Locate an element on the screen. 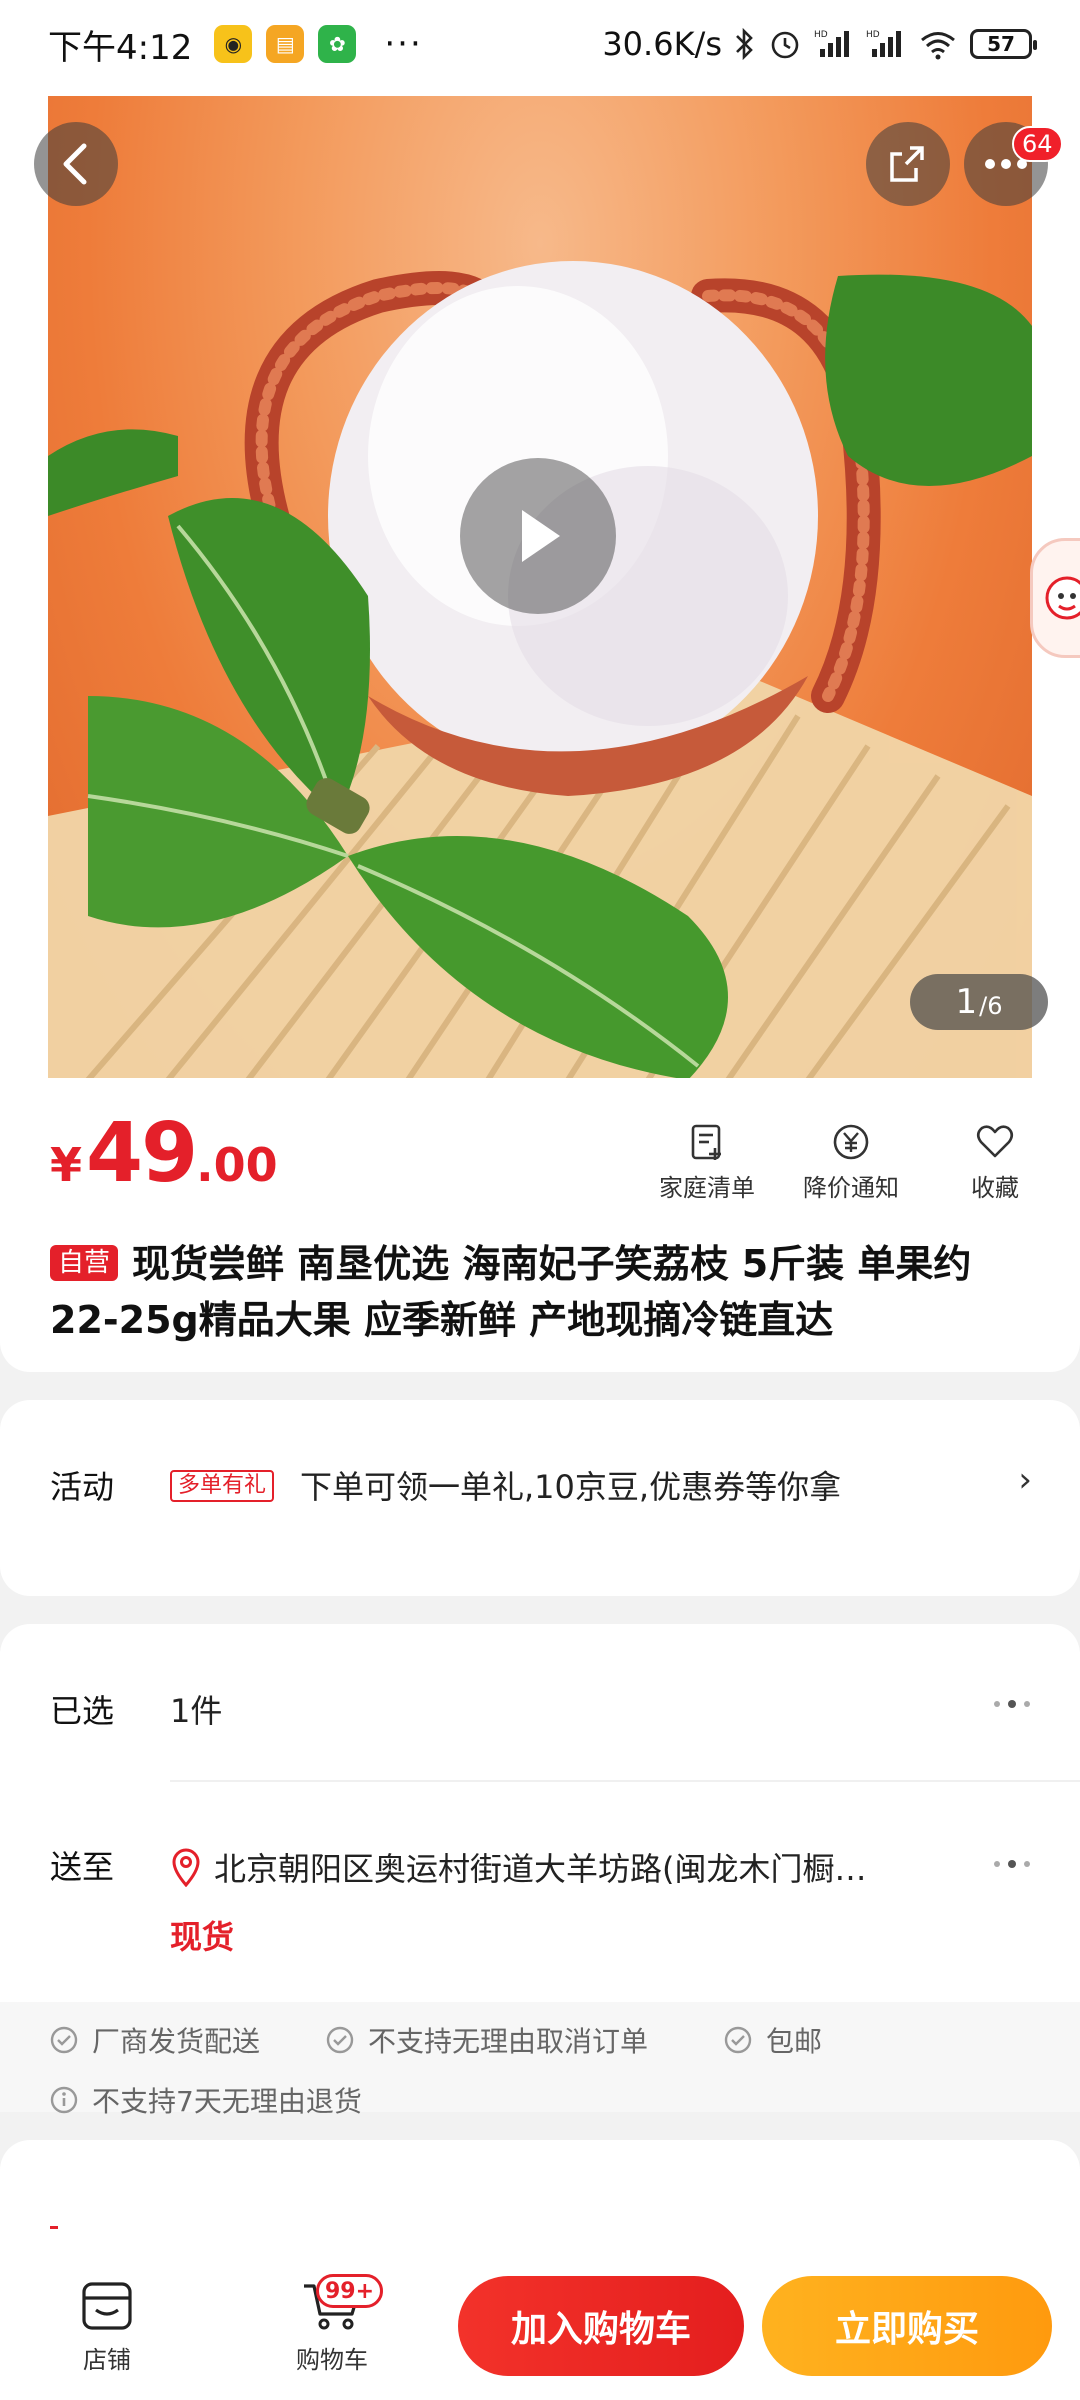  notes-notification-icon: ▤ is located at coordinates (285, 44).